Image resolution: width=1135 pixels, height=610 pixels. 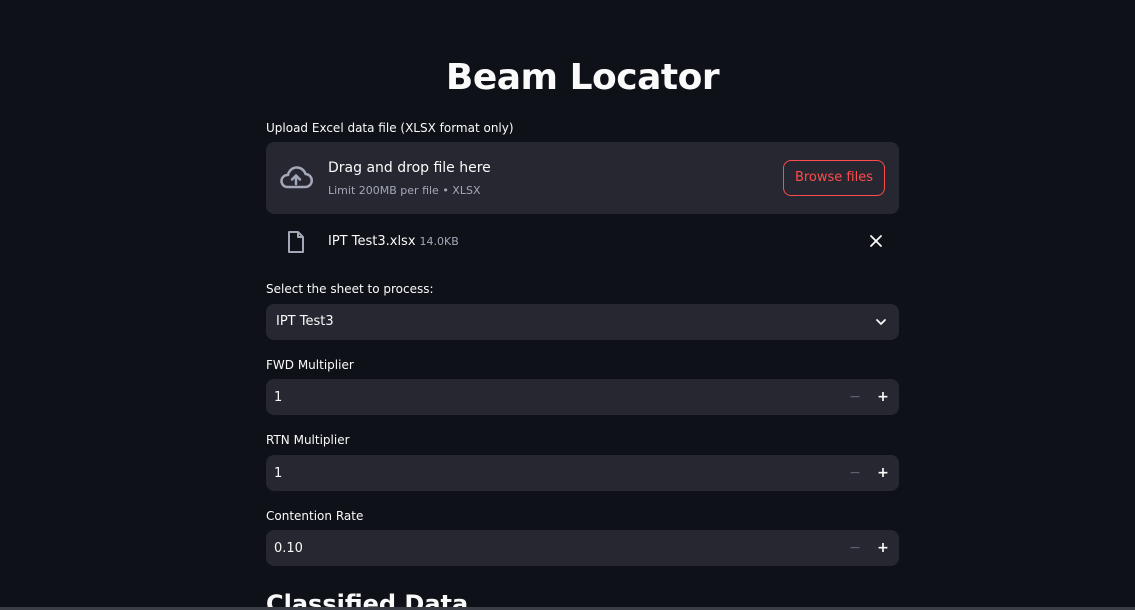 I want to click on chevron-down-icon, so click(x=881, y=322).